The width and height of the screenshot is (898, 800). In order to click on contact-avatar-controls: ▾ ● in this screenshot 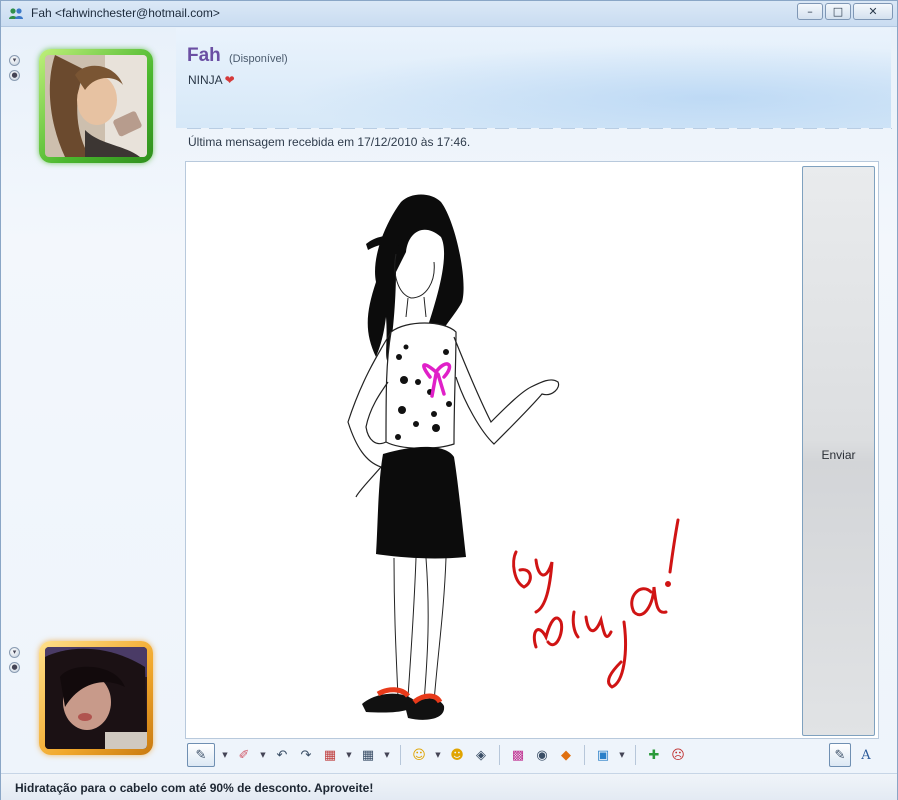, I will do `click(15, 70)`.